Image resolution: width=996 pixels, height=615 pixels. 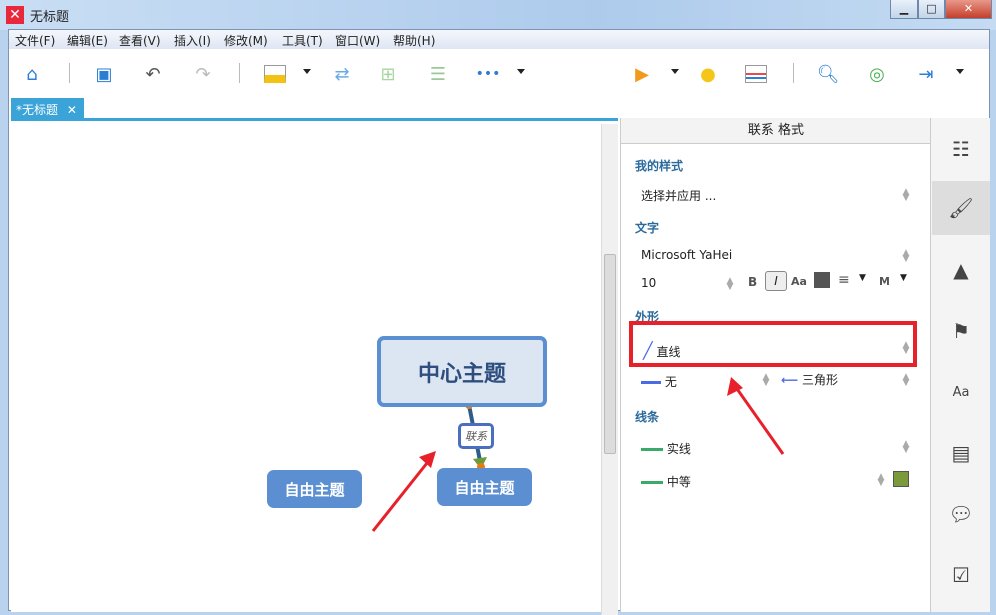 I want to click on end-arrow-spinner-icon: ▲ ▼, so click(x=906, y=380).